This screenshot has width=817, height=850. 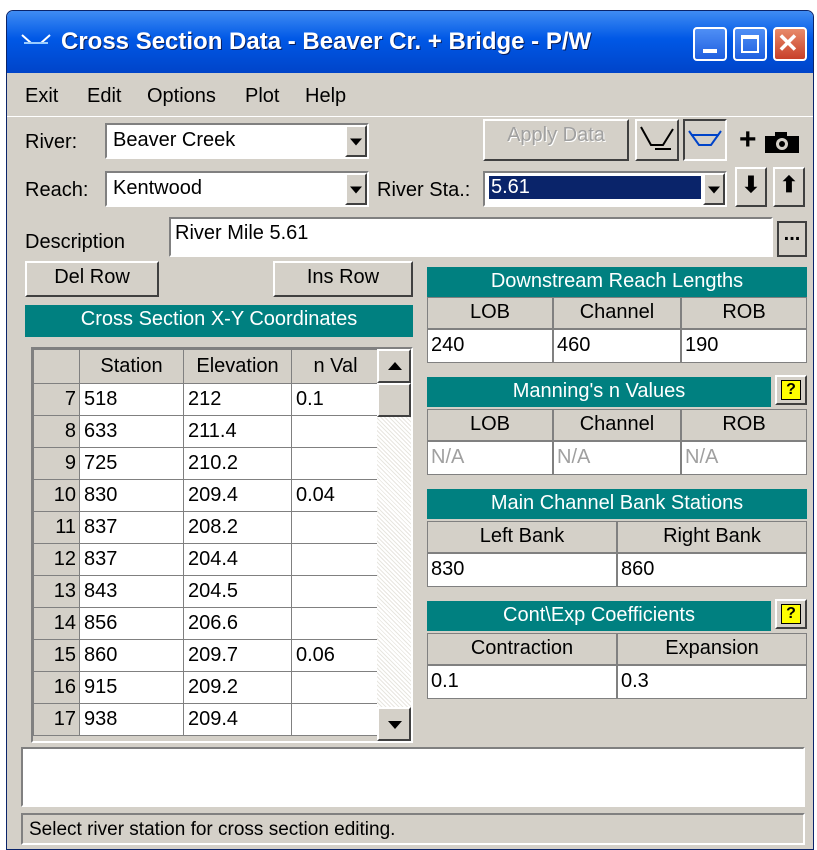 I want to click on station-cell: 518, so click(x=131, y=399).